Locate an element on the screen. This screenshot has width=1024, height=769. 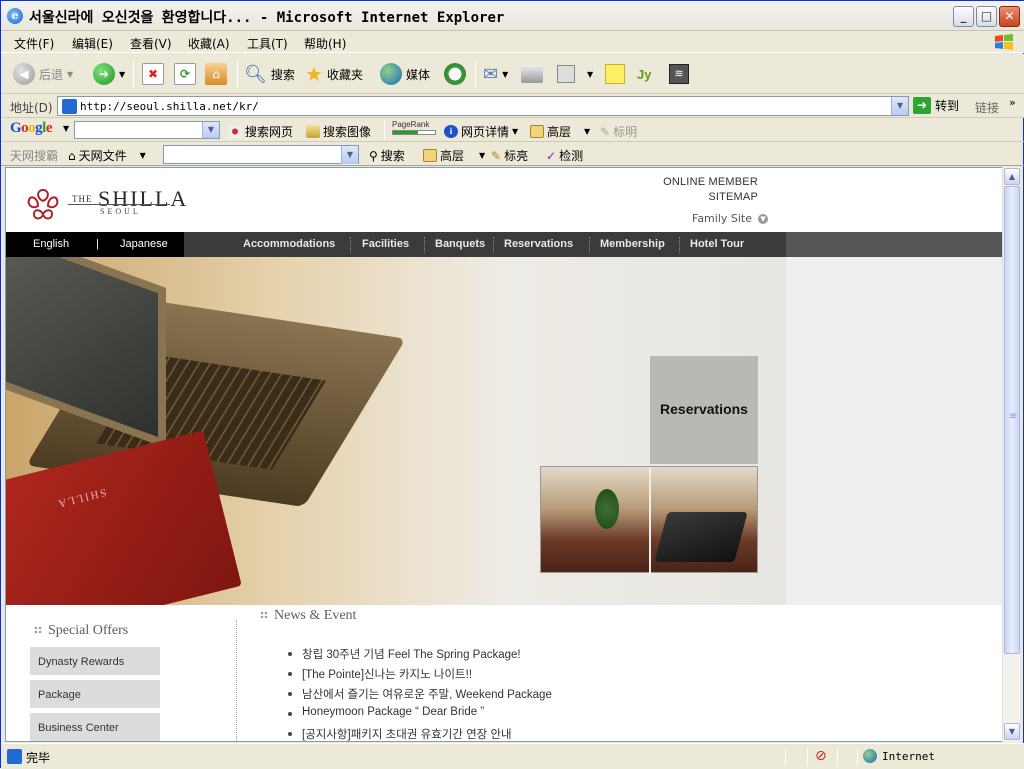
photo-divider is located at coordinates (650, 520).